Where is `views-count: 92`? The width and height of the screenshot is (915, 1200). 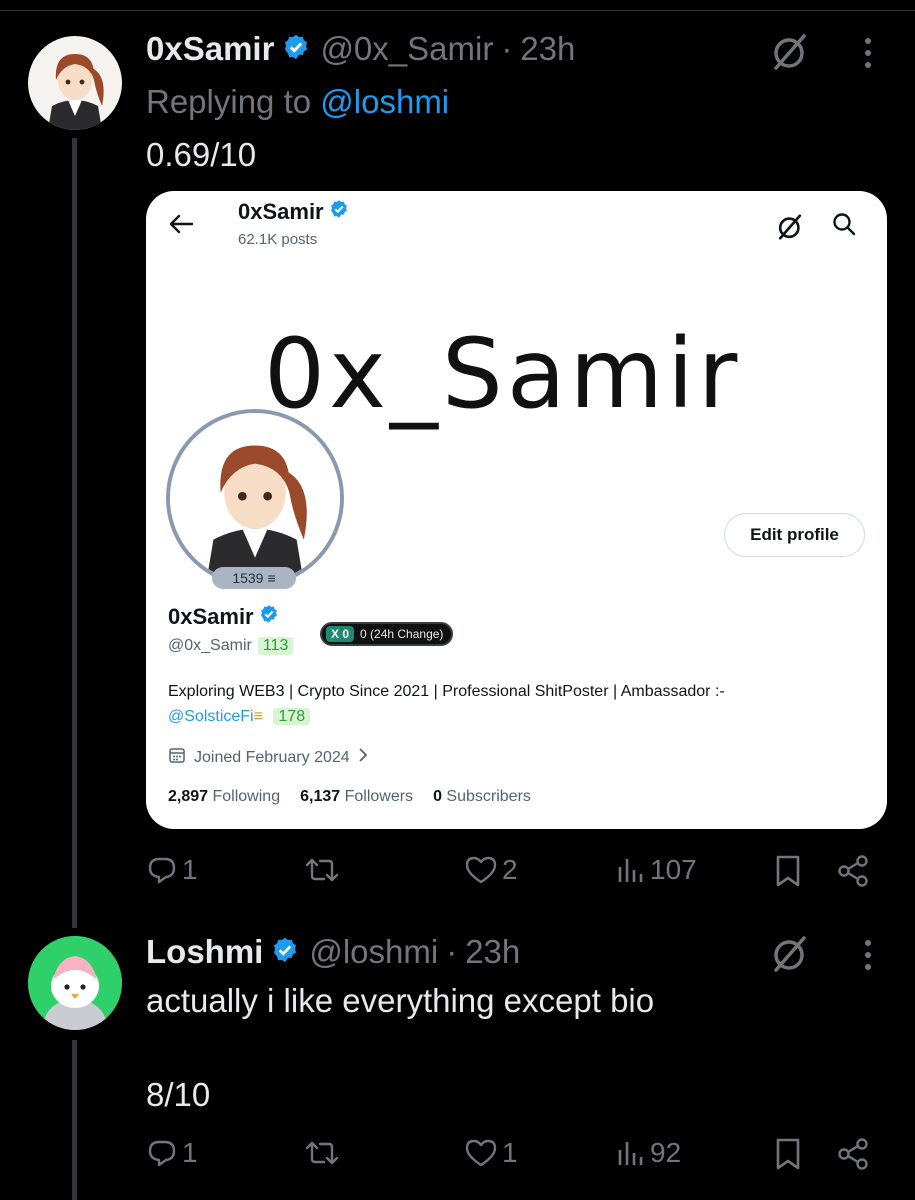 views-count: 92 is located at coordinates (666, 1152).